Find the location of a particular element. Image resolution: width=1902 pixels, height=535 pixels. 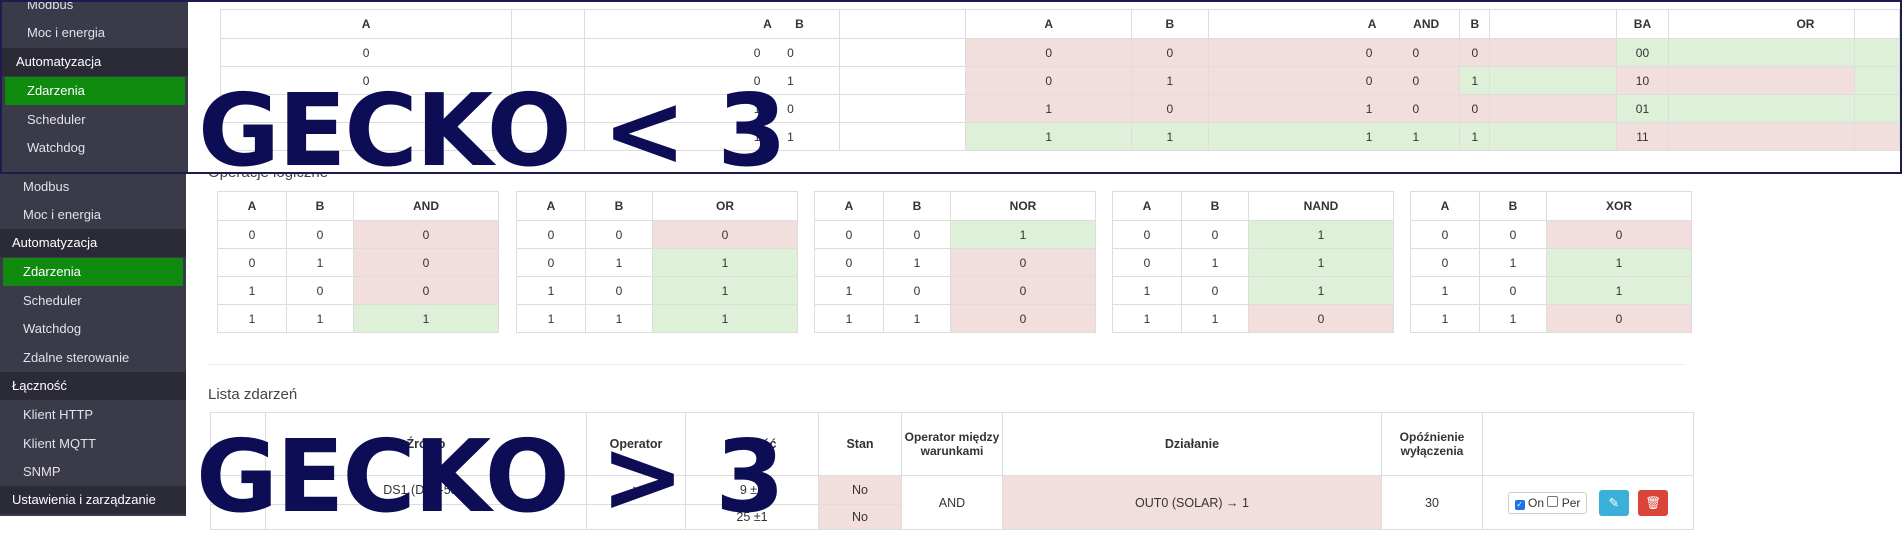

ov-cell: 11 is located at coordinates (1642, 136).